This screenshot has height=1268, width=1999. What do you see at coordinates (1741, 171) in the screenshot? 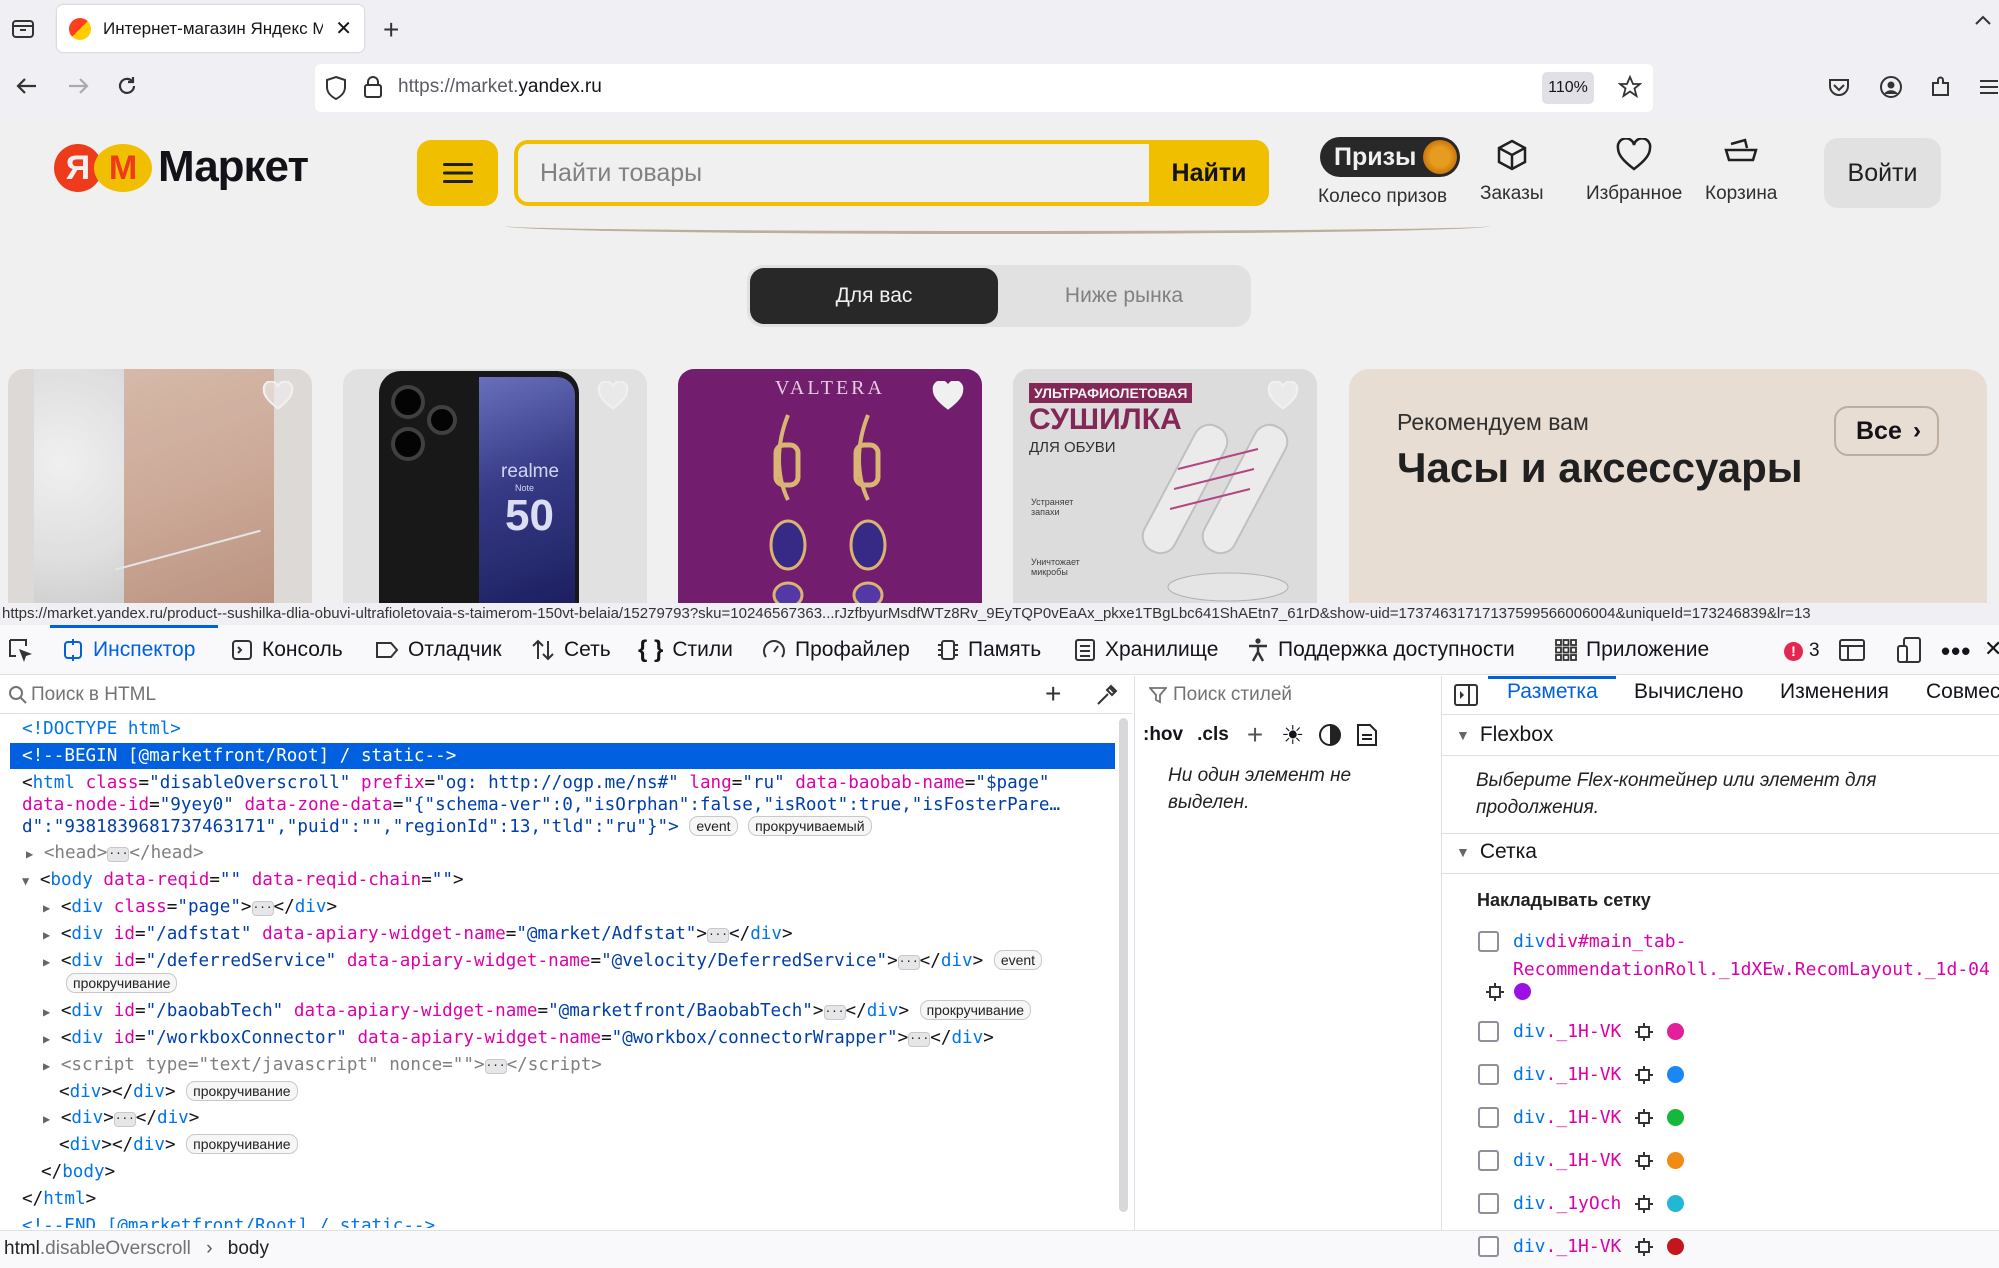
I see `cart-link: Корзина` at bounding box center [1741, 171].